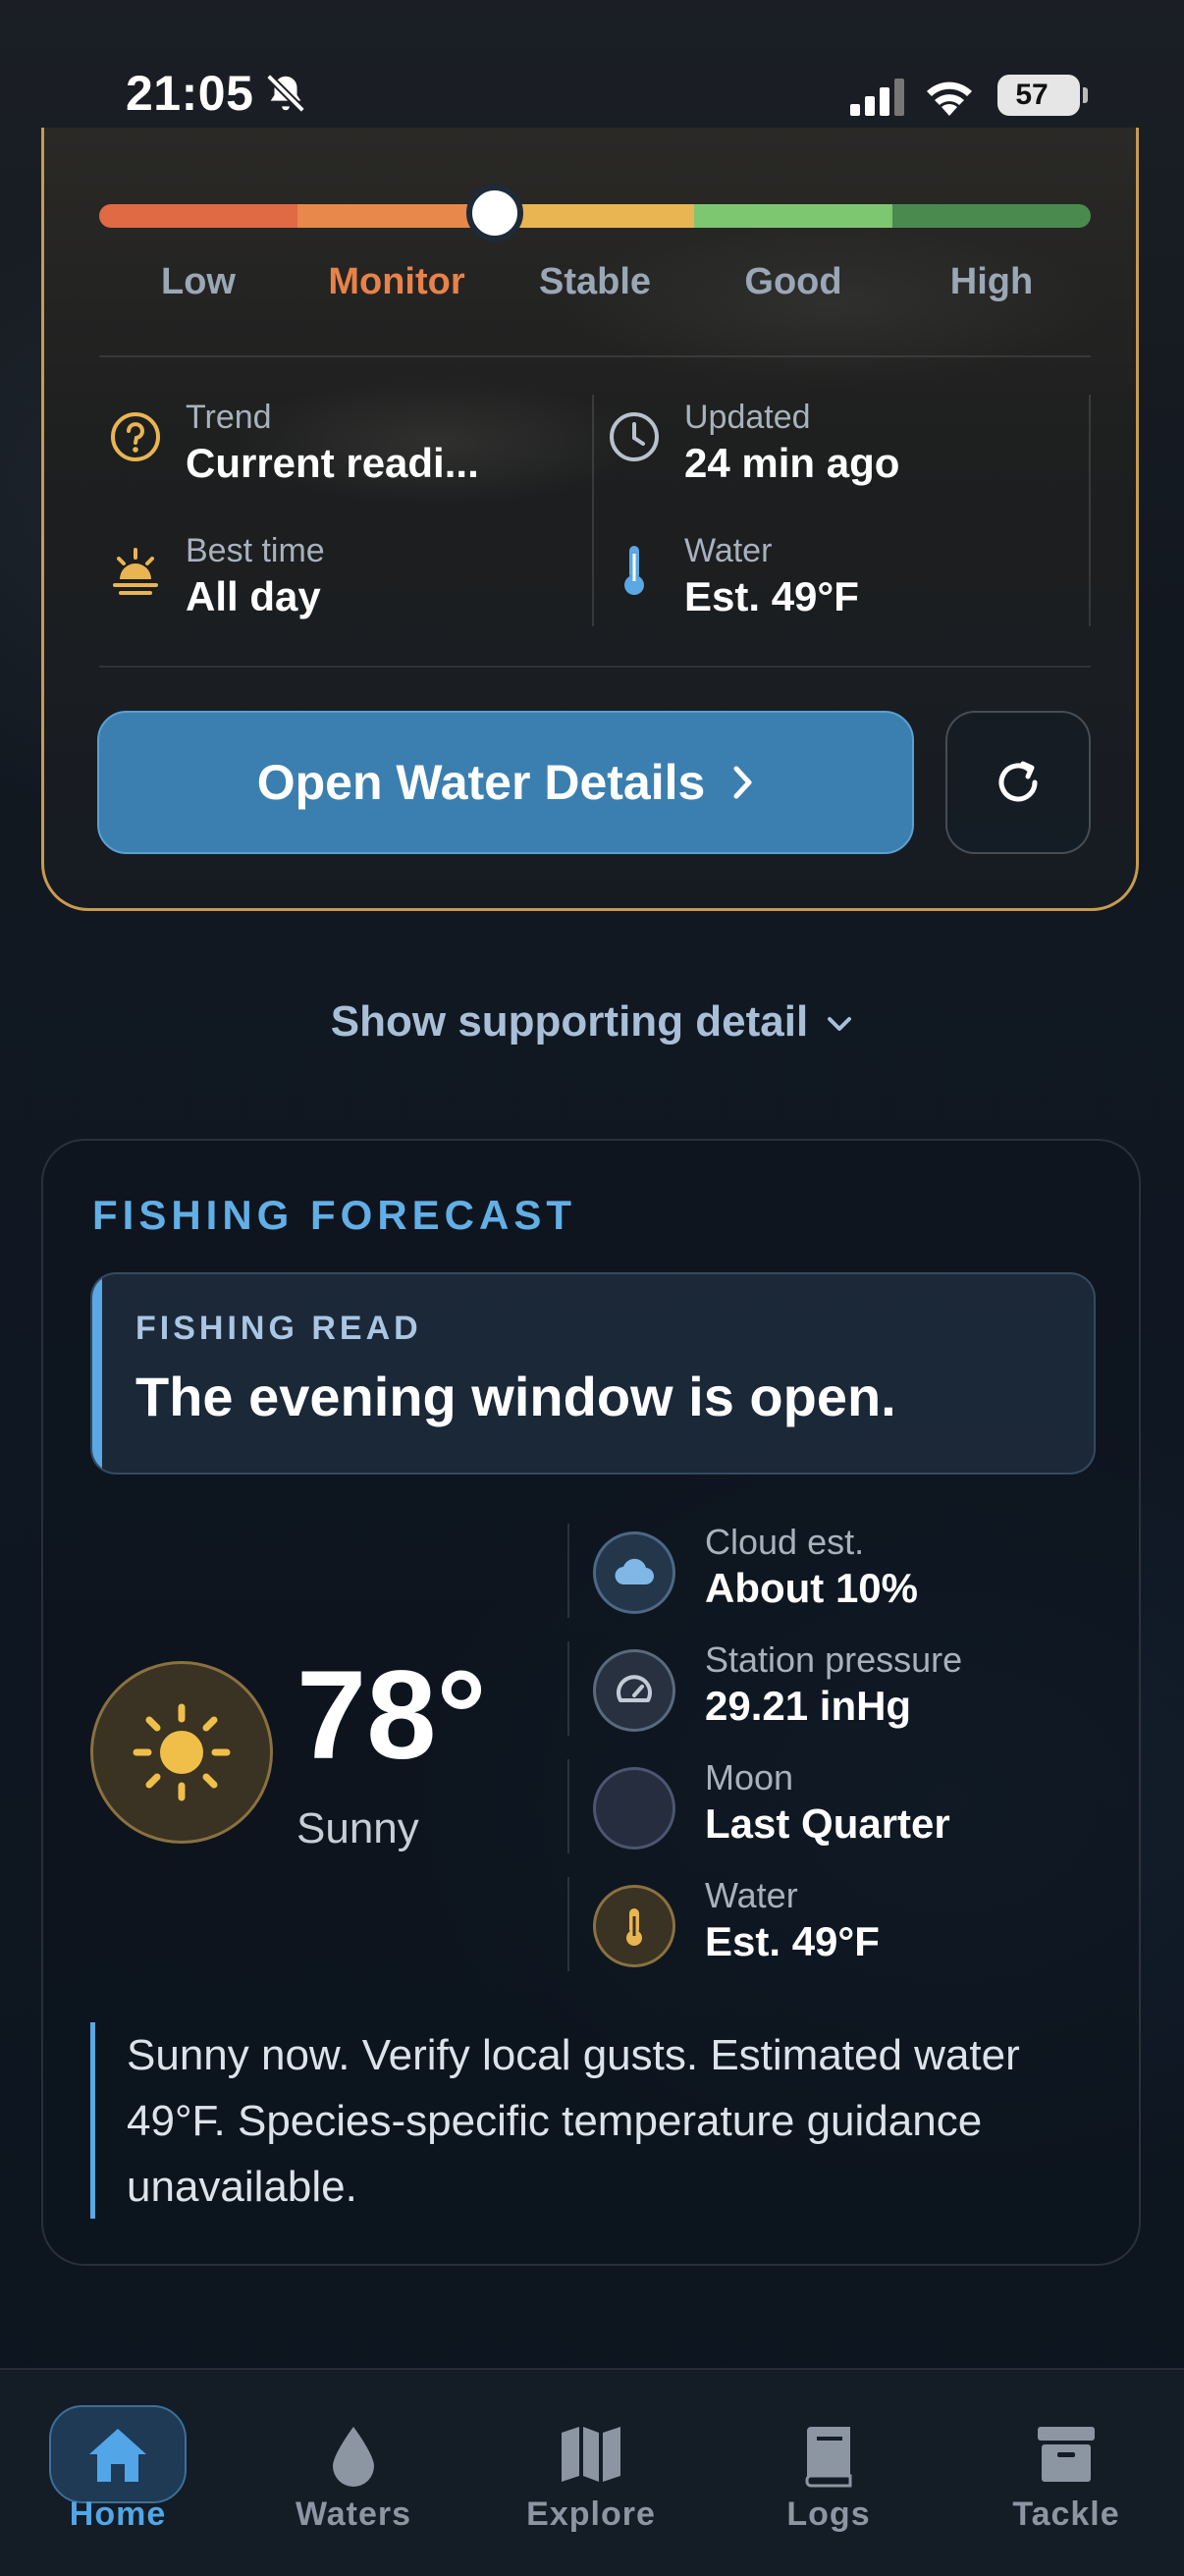  I want to click on sun-icon, so click(182, 1752).